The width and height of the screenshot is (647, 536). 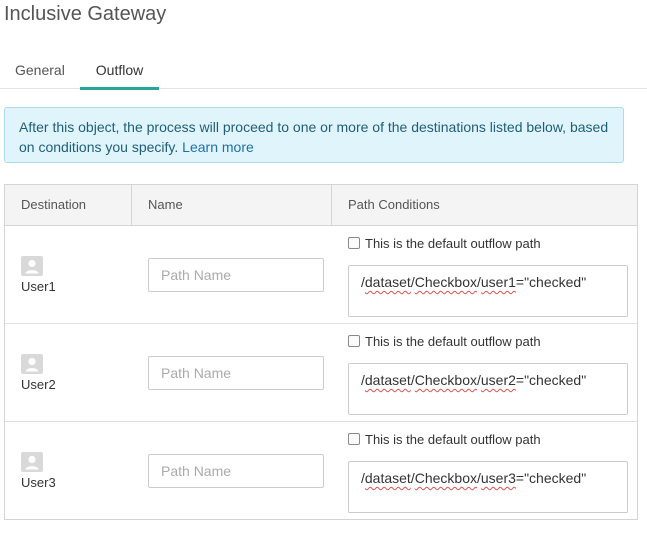 I want to click on path-condition-field: /dataset/Checkbox/user1="checked", so click(x=488, y=291).